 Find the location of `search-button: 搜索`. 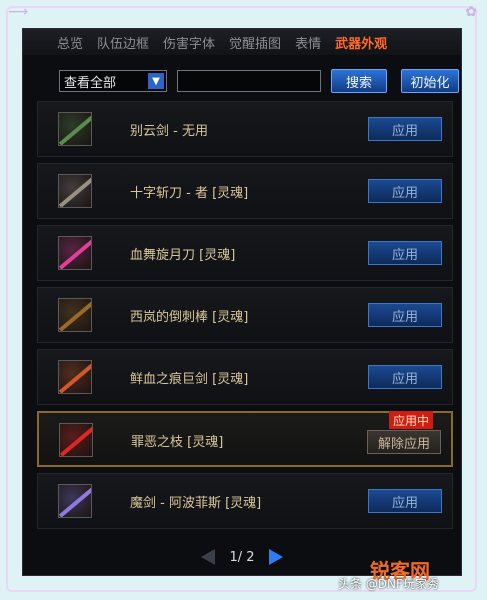

search-button: 搜索 is located at coordinates (359, 81).